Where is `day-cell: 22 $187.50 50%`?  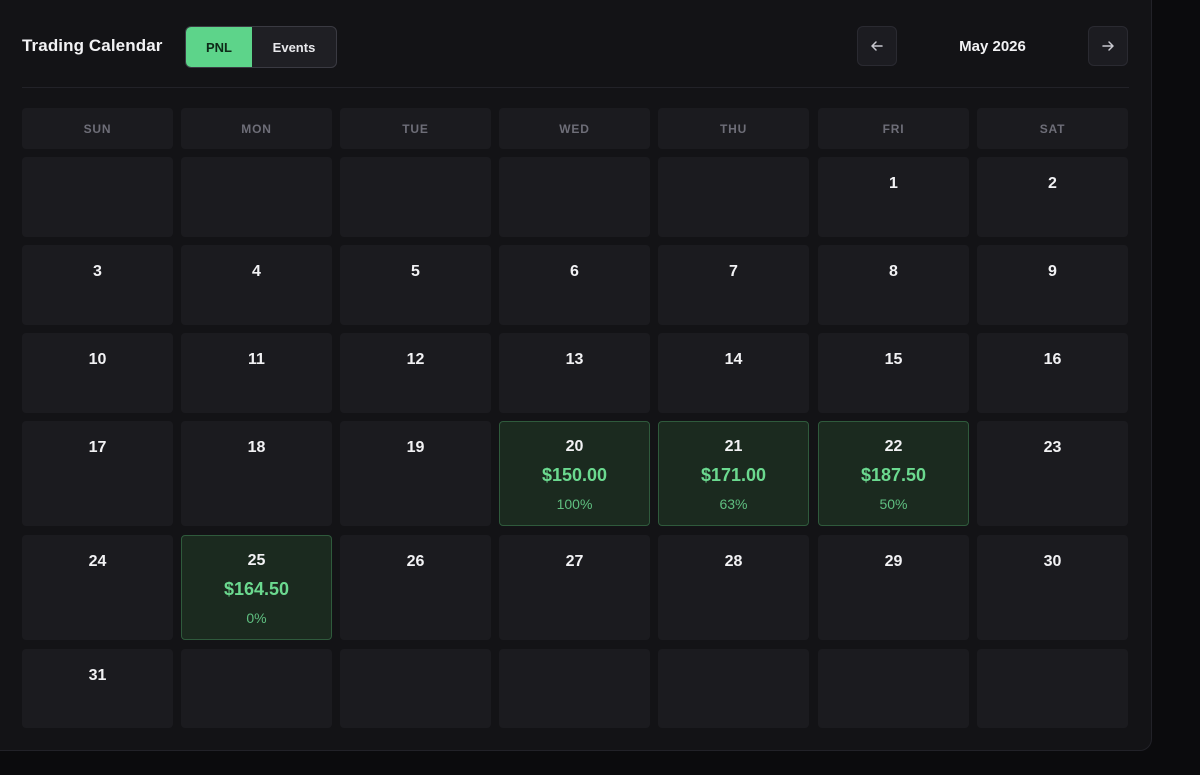 day-cell: 22 $187.50 50% is located at coordinates (893, 473).